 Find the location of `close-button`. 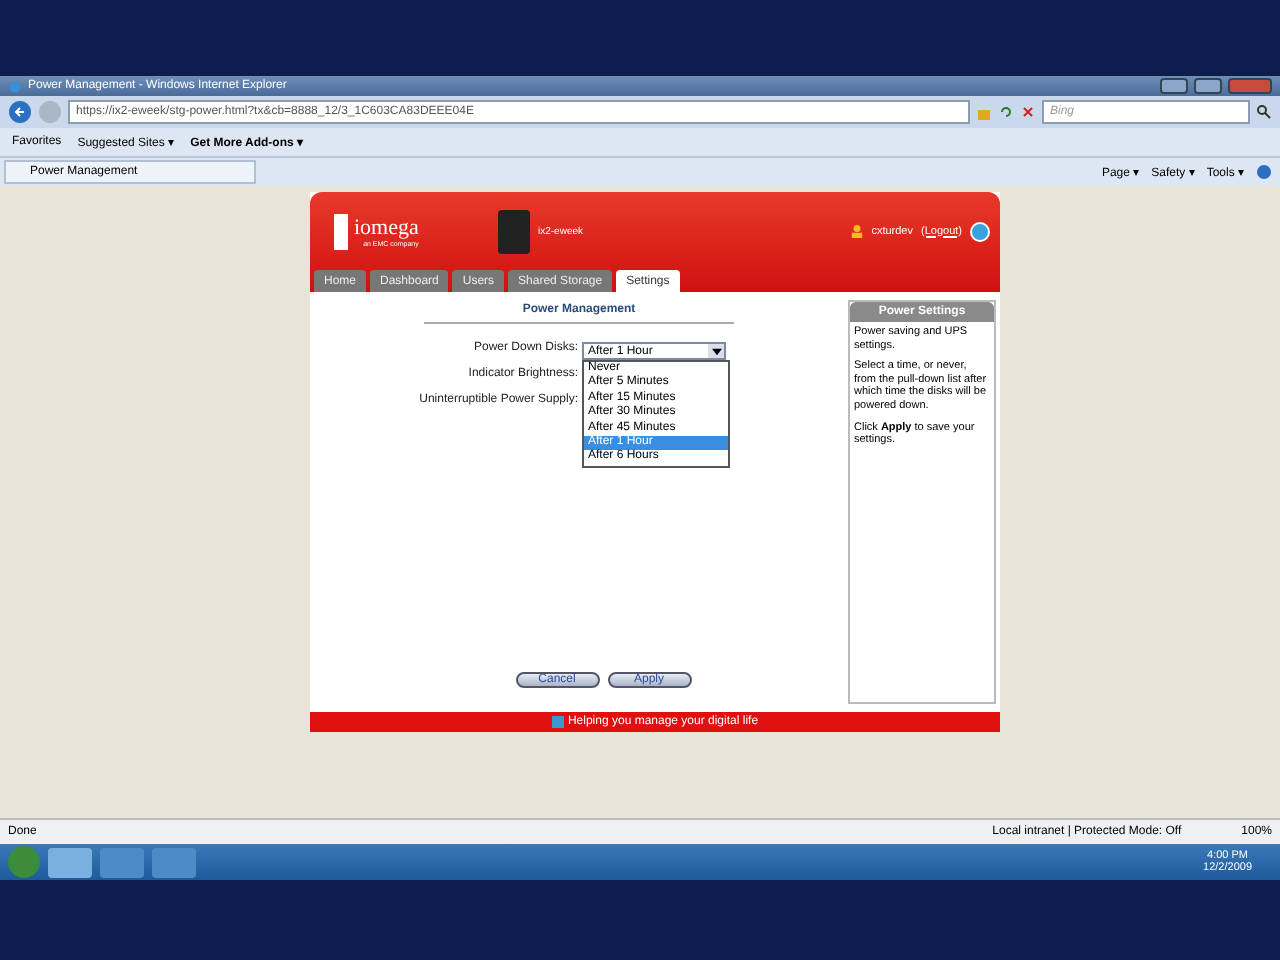

close-button is located at coordinates (1250, 86).